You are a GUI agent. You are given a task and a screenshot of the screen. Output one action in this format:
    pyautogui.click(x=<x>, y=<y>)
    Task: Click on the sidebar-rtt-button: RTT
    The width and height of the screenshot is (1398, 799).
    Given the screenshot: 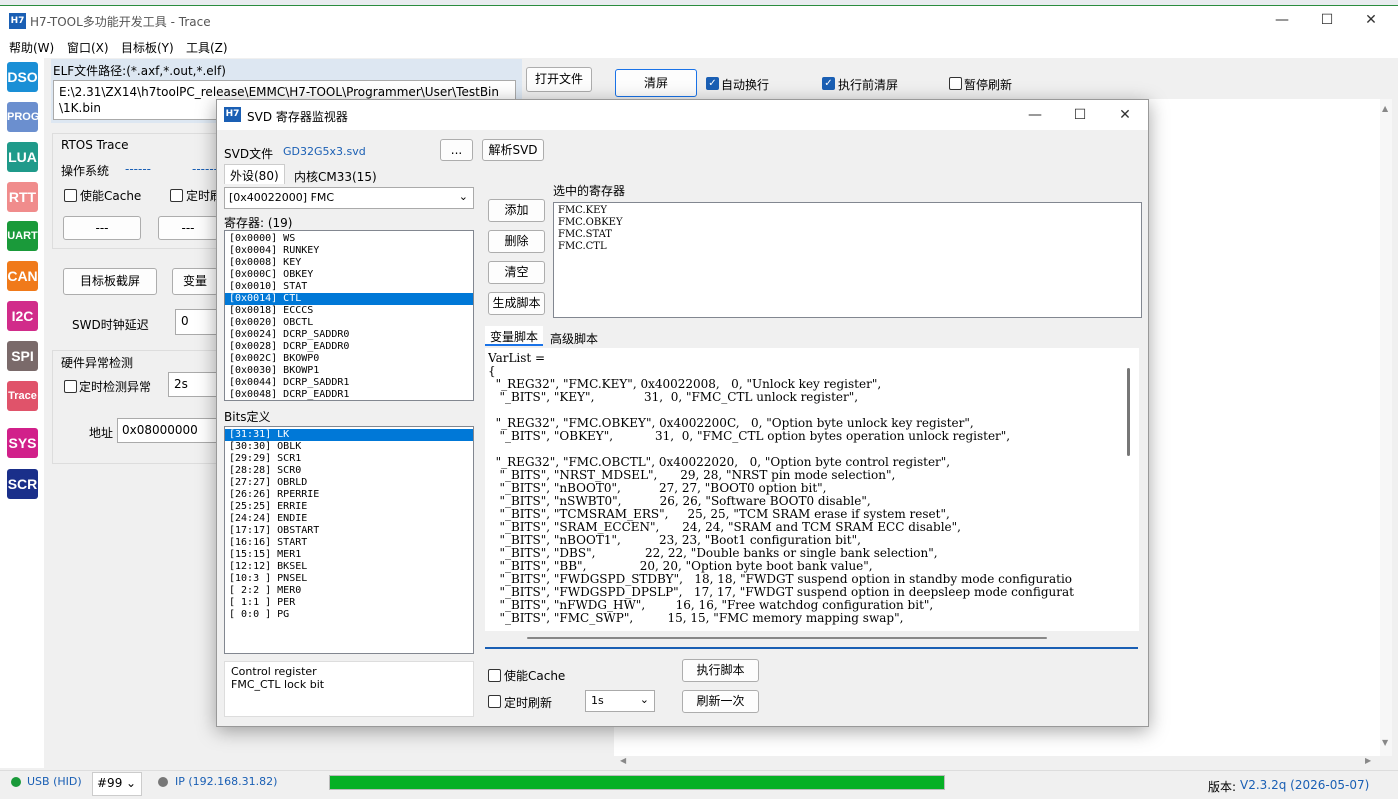 What is the action you would take?
    pyautogui.click(x=22, y=197)
    